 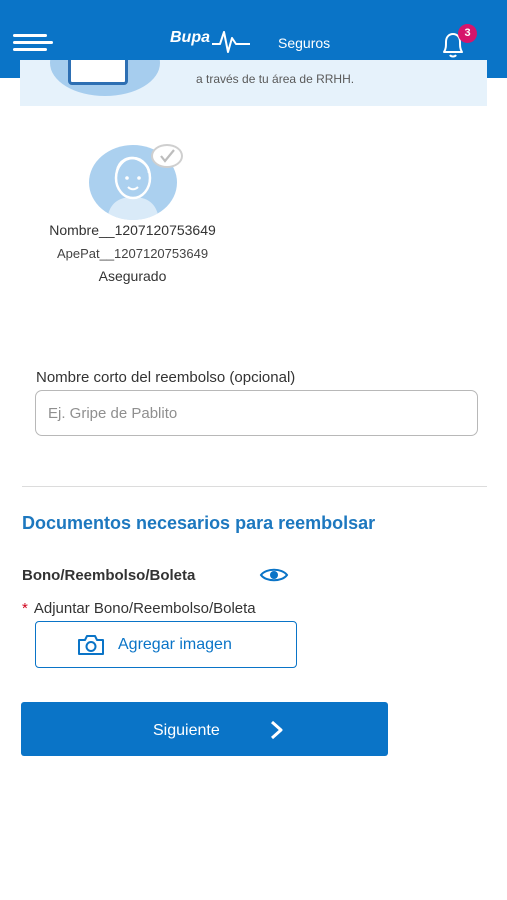 I want to click on notification-badge: 3, so click(x=467, y=33).